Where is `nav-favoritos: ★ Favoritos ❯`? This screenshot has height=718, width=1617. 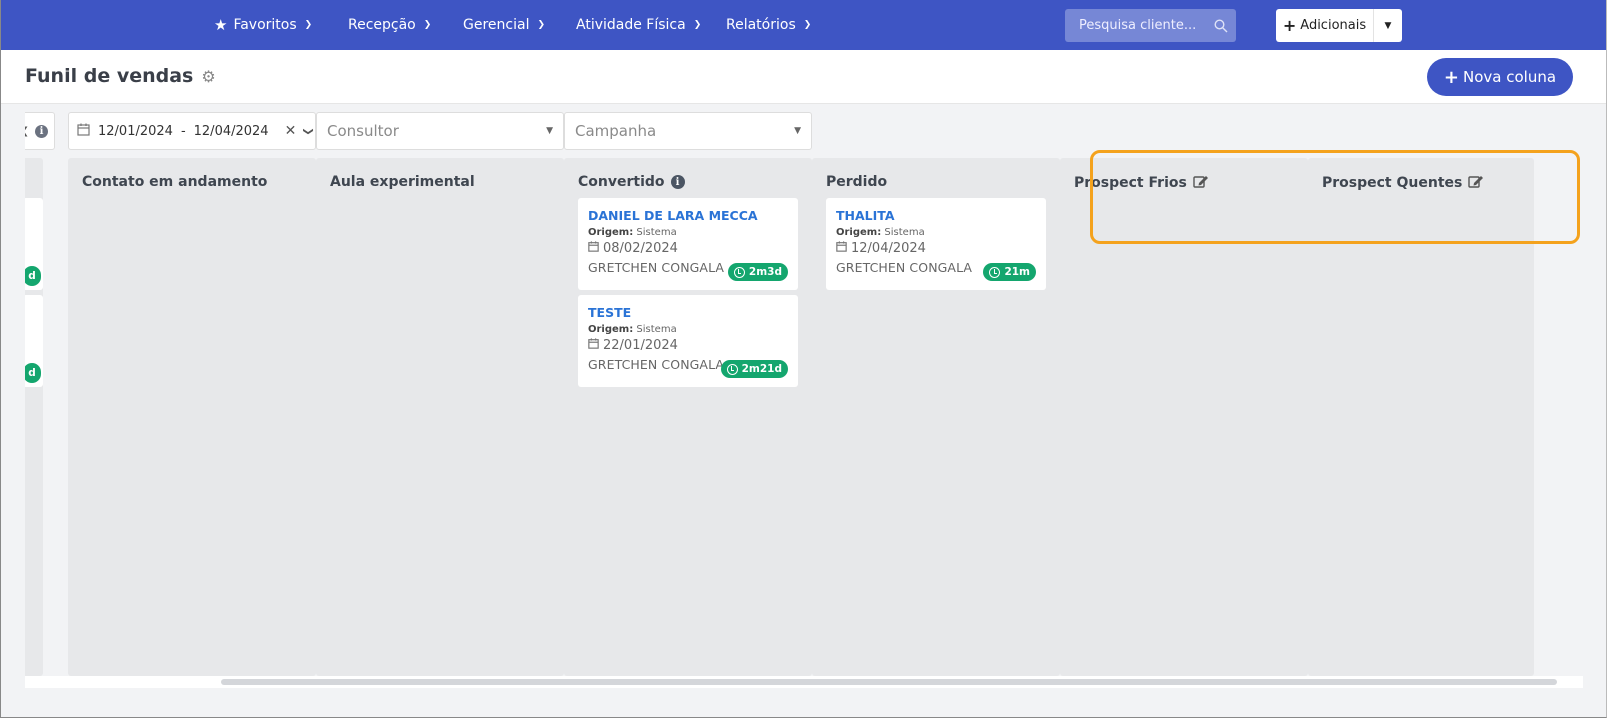 nav-favoritos: ★ Favoritos ❯ is located at coordinates (263, 25).